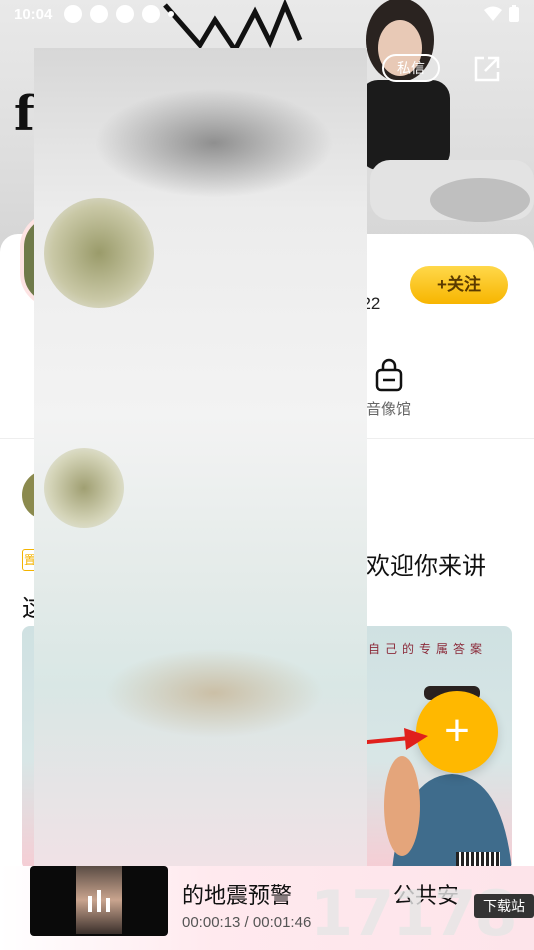 This screenshot has height=950, width=534. Describe the element at coordinates (237, 894) in the screenshot. I see `player-title: 的地震预警` at that location.